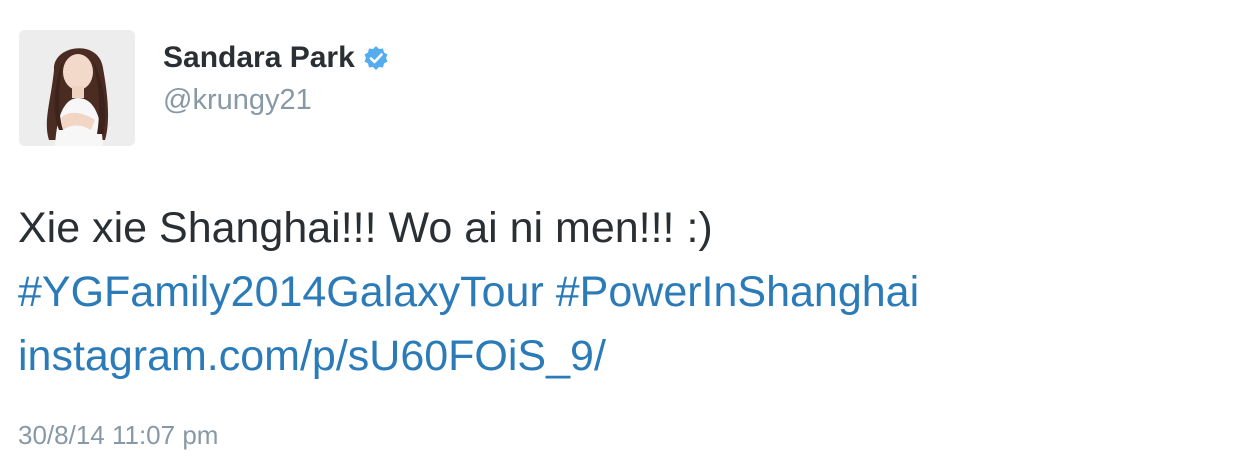 The width and height of the screenshot is (1236, 466). Describe the element at coordinates (618, 356) in the screenshot. I see `url-line: instagram.com/p/sU60FOiS_9/` at that location.